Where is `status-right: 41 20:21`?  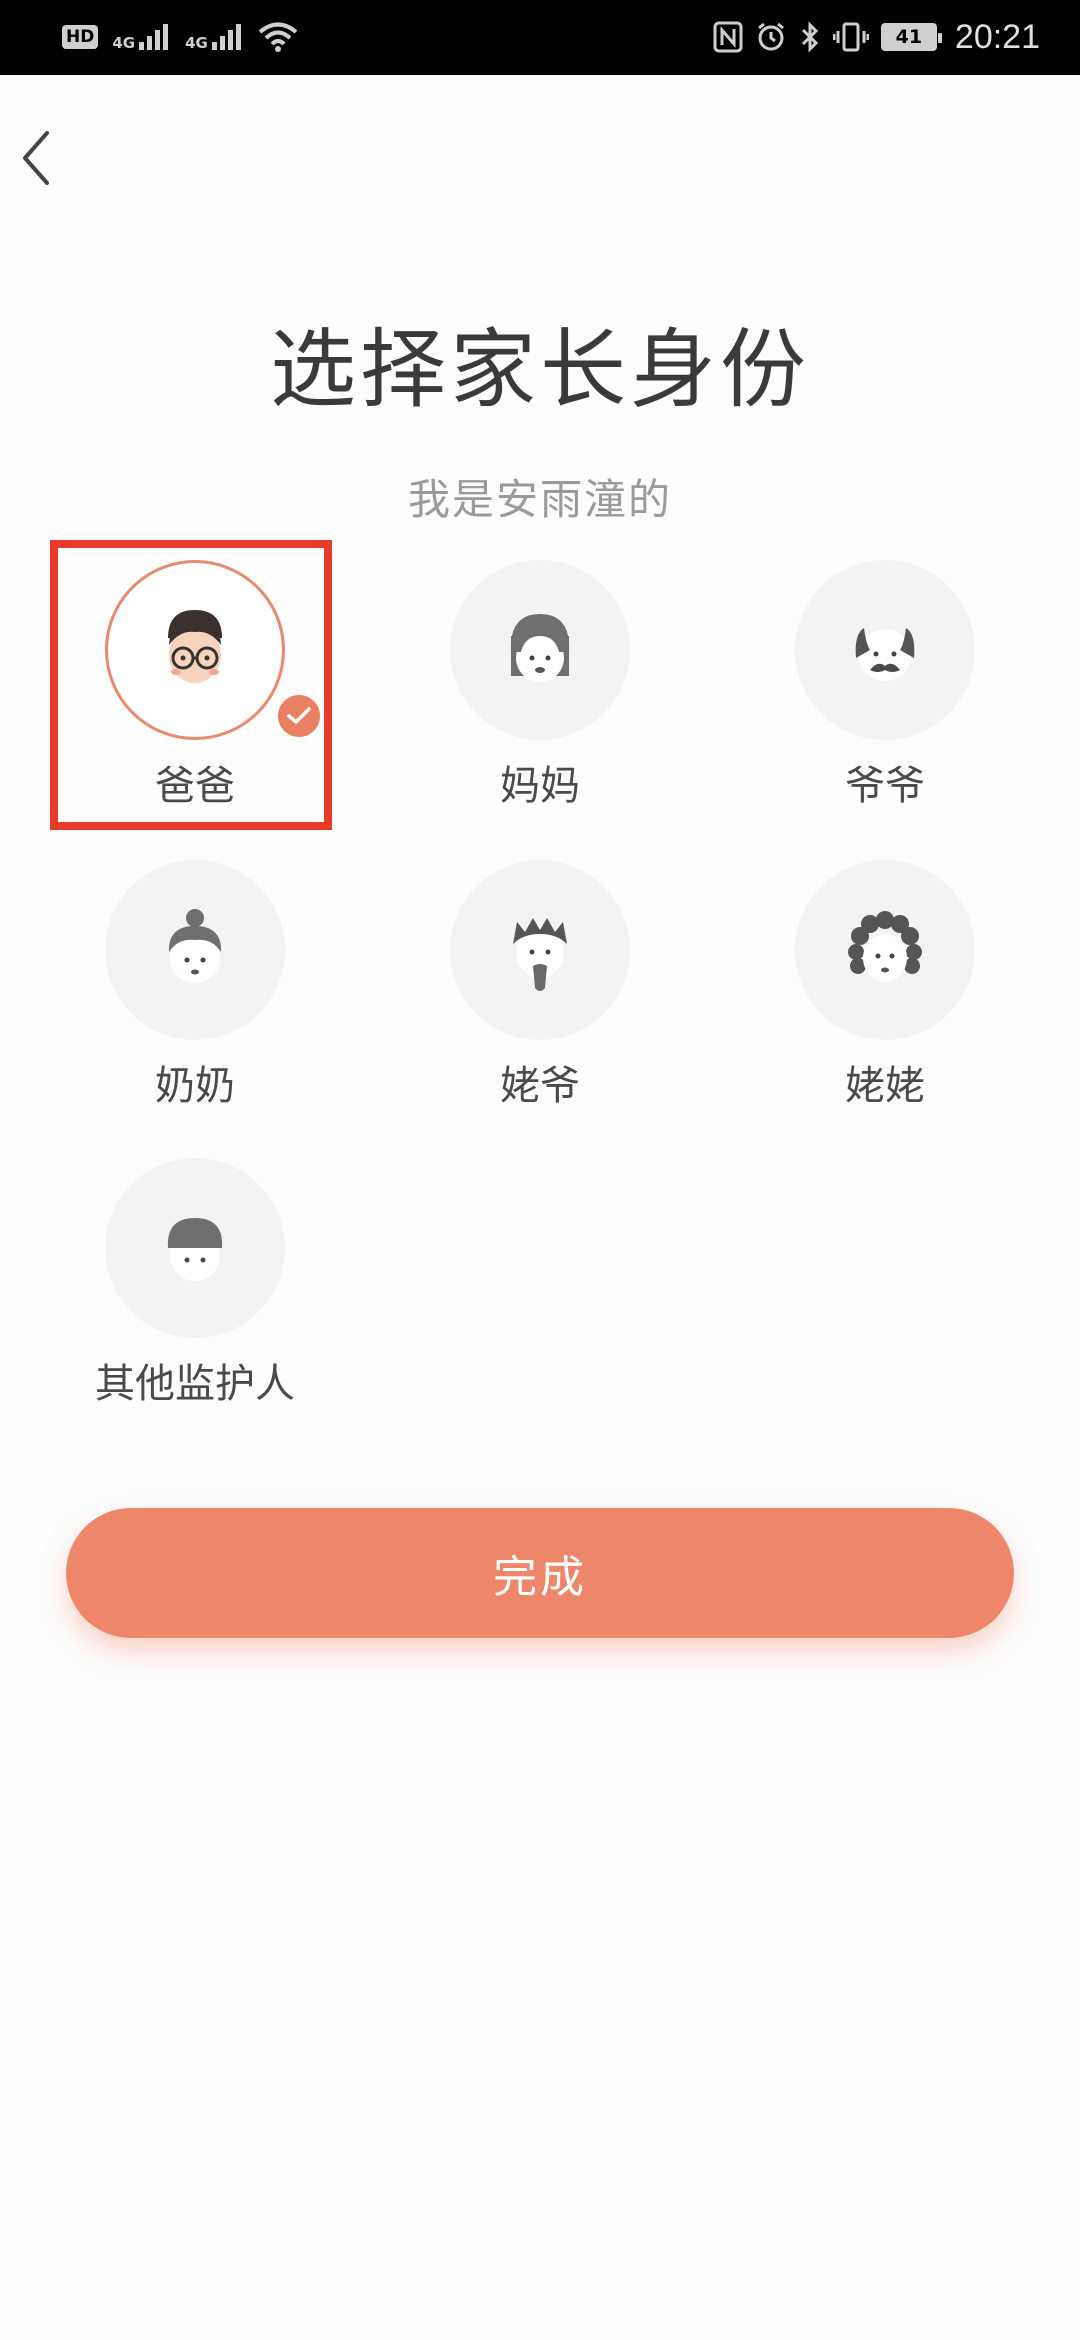
status-right: 41 20:21 is located at coordinates (876, 37).